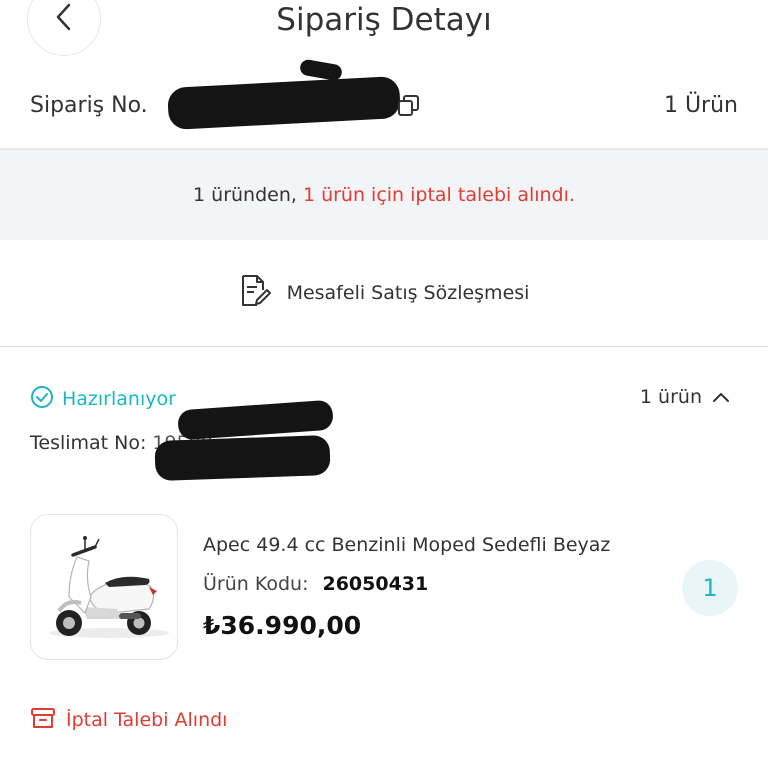 The image size is (768, 768). I want to click on product-price: ₺36.990,00, so click(282, 625).